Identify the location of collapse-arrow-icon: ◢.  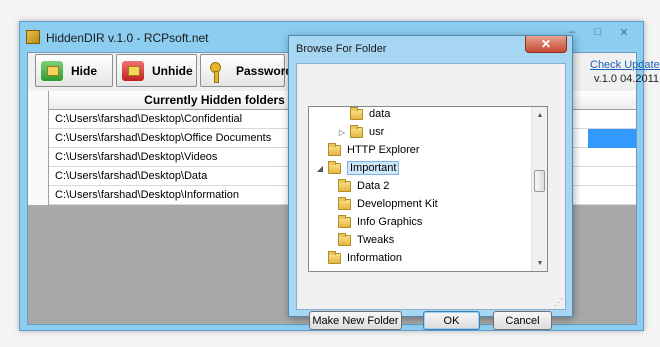
(320, 168).